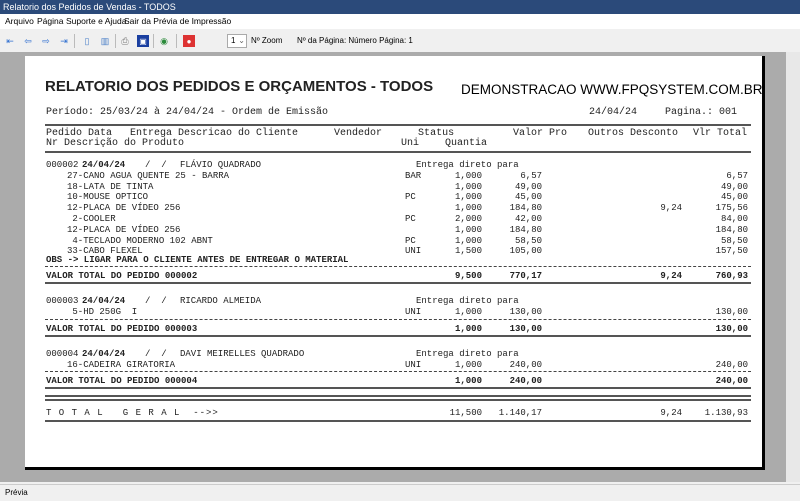  What do you see at coordinates (400, 7) in the screenshot?
I see `window-title: Relatorio dos Pedidos de Vendas - TODOS` at bounding box center [400, 7].